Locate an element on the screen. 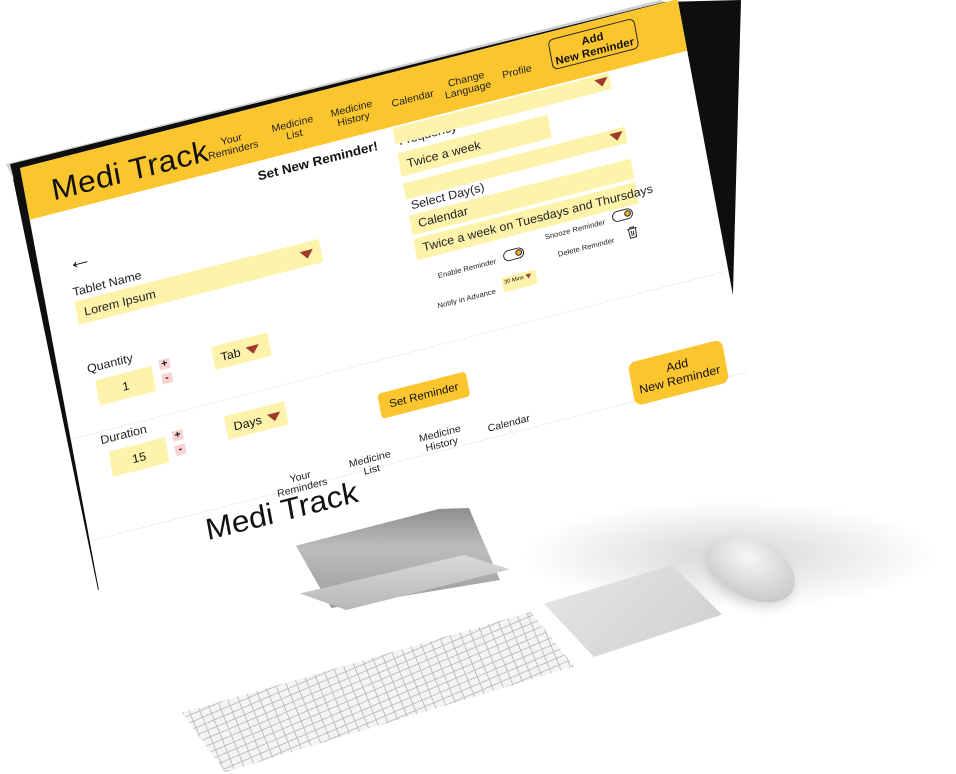  quantity-unit-select: Tab is located at coordinates (241, 351).